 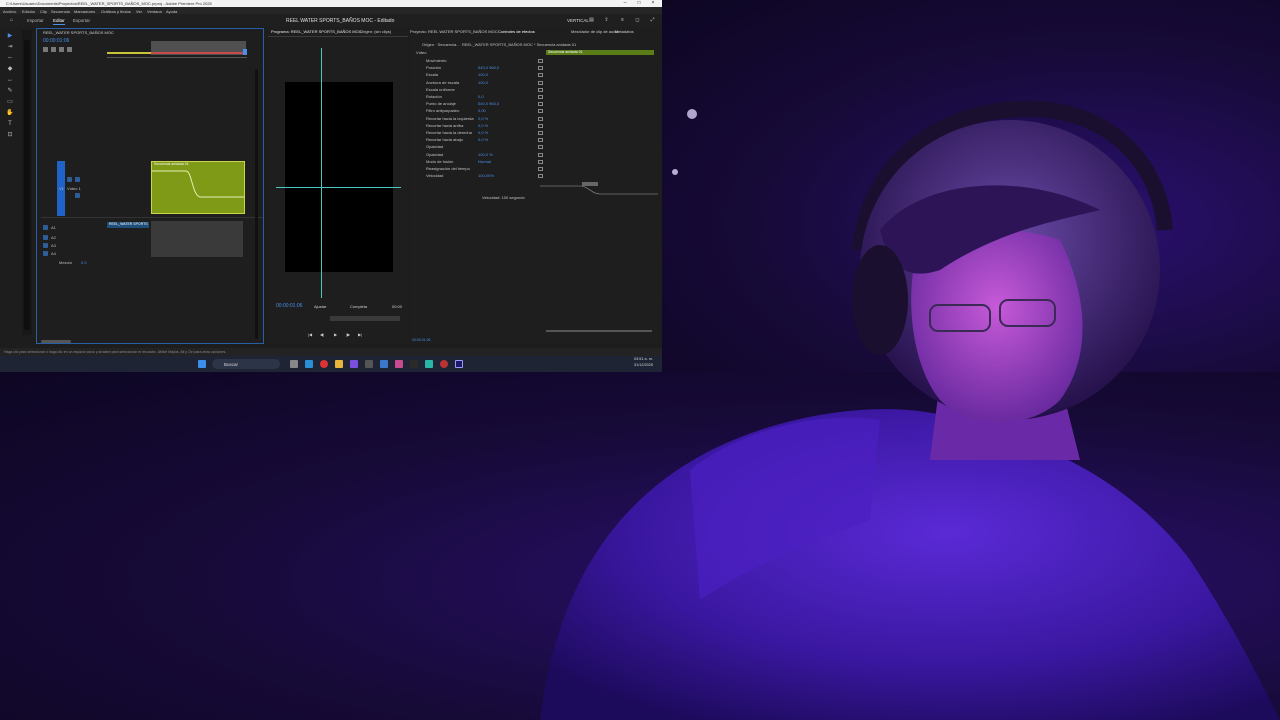 I want to click on tab-audio-mixer: Mezclador de clip de audio, so click(x=595, y=31).